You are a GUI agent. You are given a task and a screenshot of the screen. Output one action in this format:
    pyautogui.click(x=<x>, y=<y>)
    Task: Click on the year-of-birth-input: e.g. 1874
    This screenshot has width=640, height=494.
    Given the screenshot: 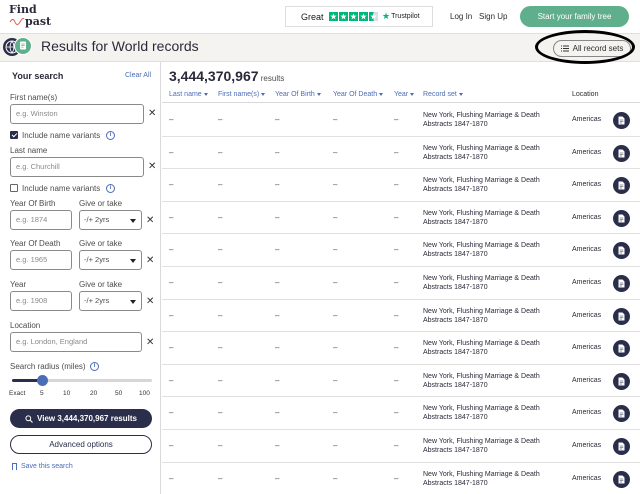 What is the action you would take?
    pyautogui.click(x=41, y=220)
    